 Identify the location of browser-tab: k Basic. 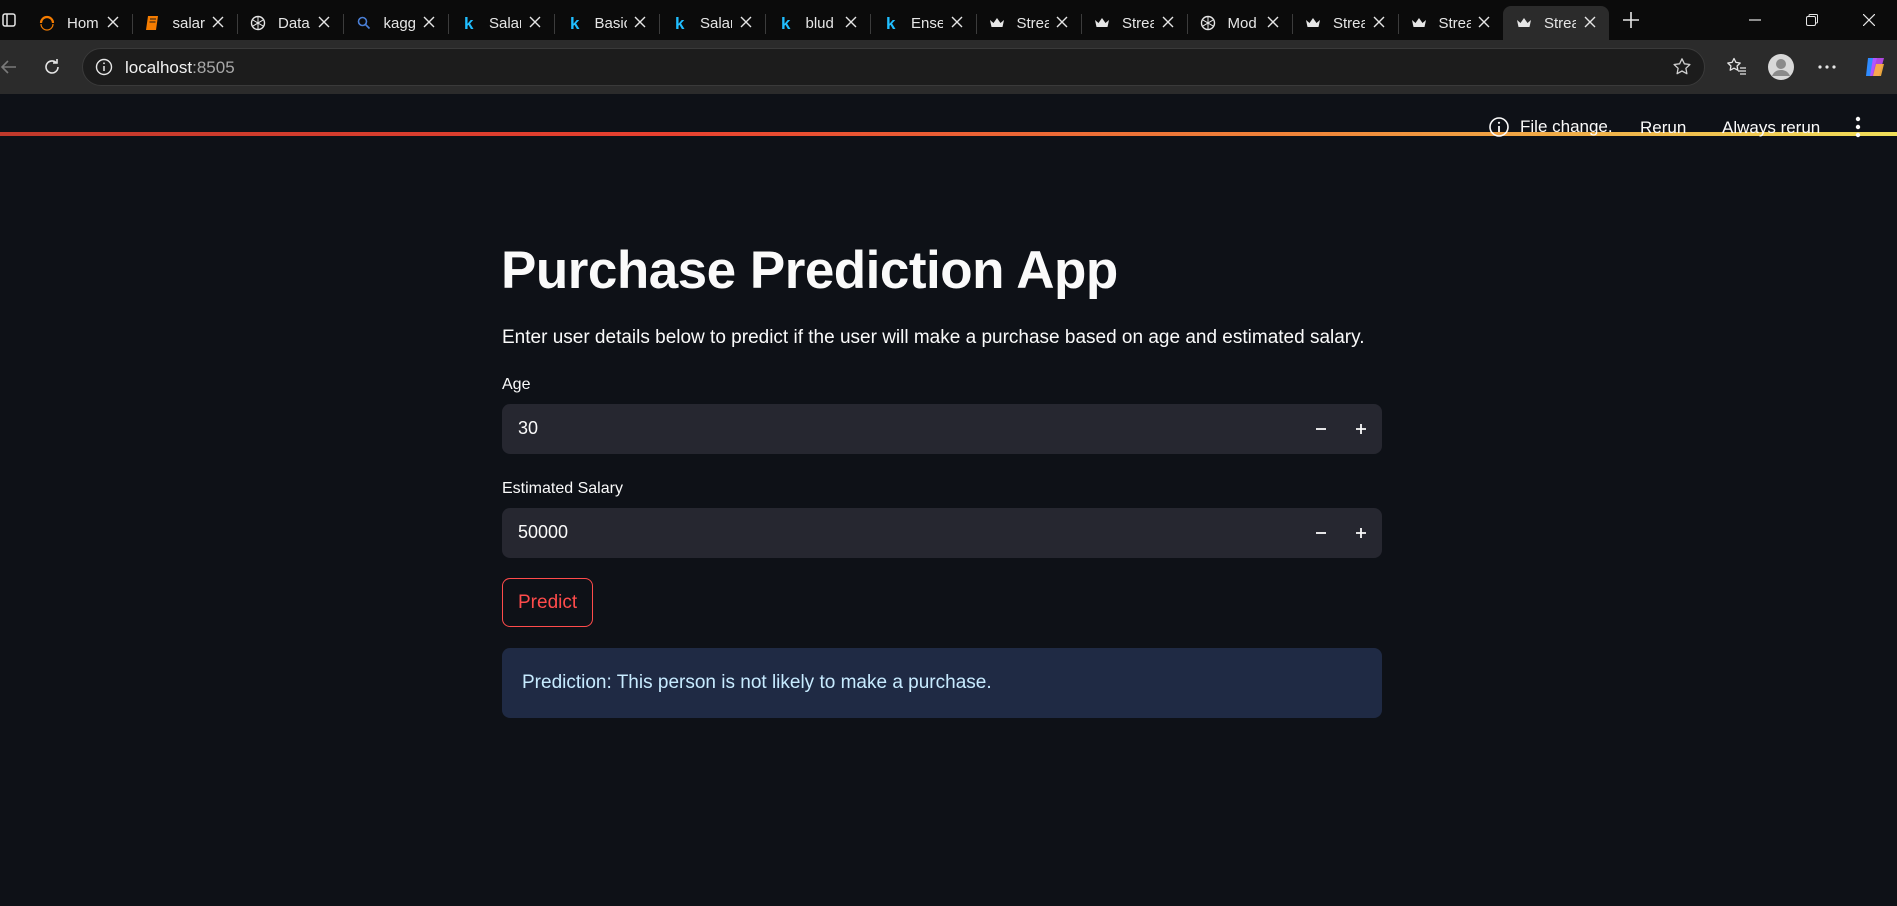
(606, 23).